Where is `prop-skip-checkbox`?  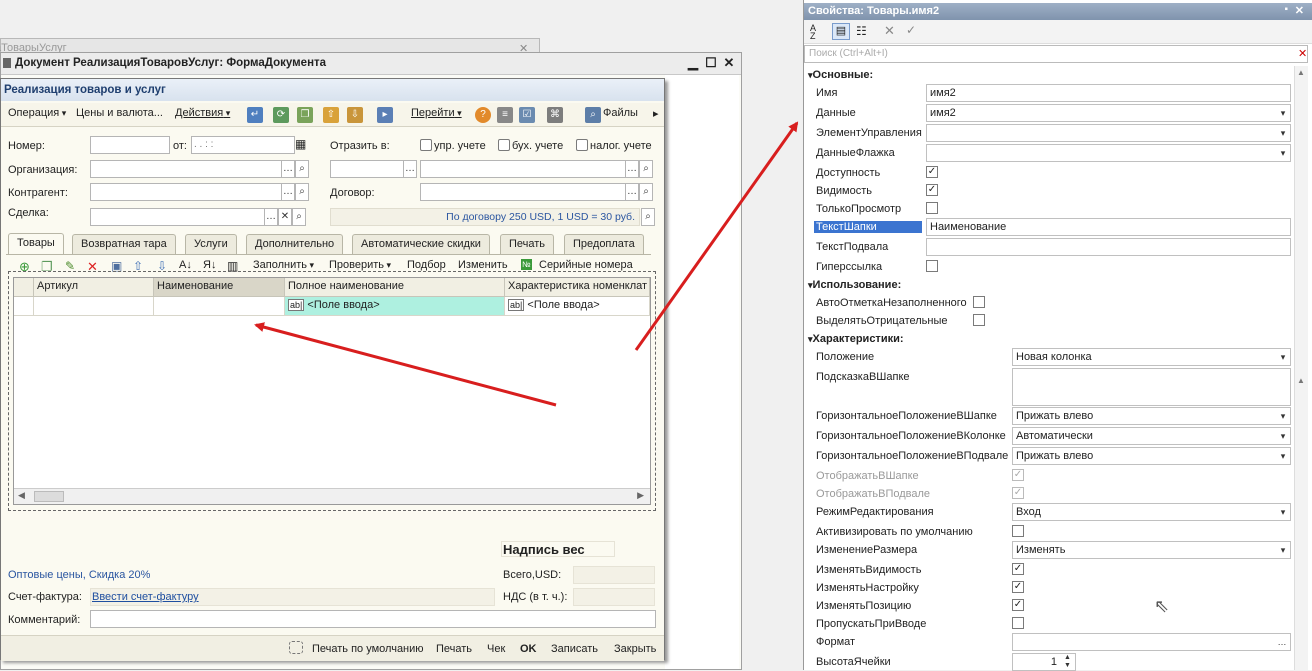
prop-skip-checkbox is located at coordinates (1018, 623).